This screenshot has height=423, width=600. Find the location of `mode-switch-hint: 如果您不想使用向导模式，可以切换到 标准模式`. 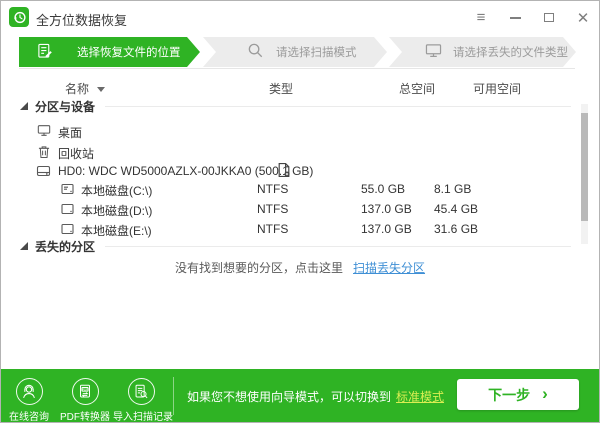

mode-switch-hint: 如果您不想使用向导模式，可以切换到 标准模式 is located at coordinates (316, 397).